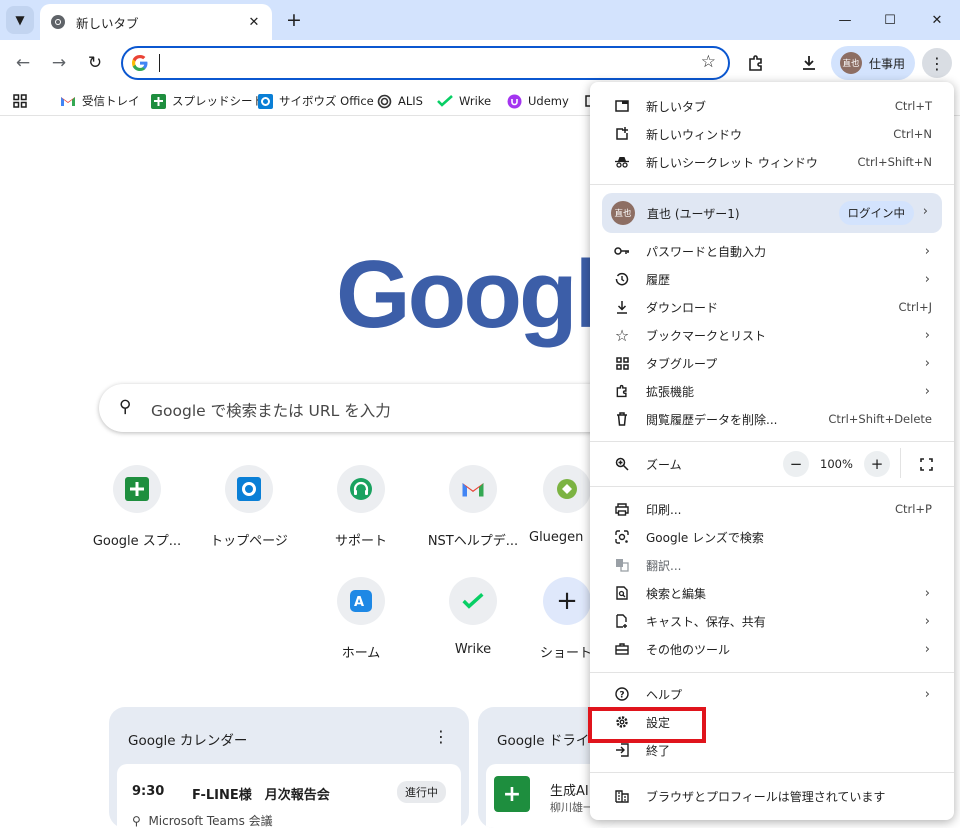 This screenshot has height=828, width=960. Describe the element at coordinates (772, 307) in the screenshot. I see `menu-item-downloads: ダウンロード Ctrl+J` at that location.